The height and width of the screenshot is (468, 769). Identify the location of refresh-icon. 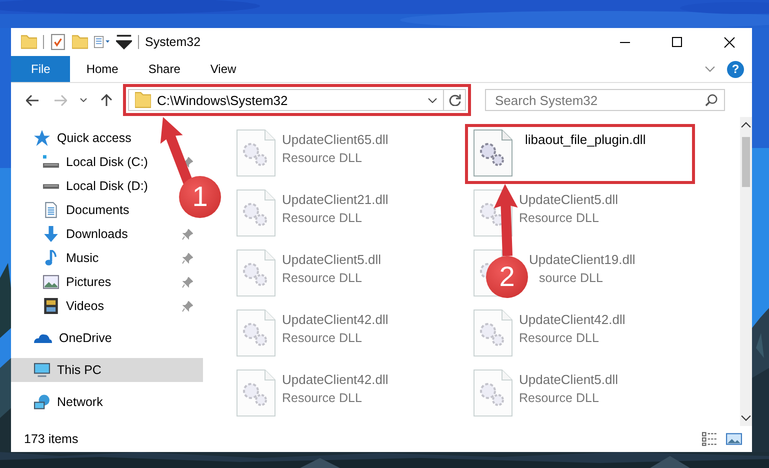
(454, 100).